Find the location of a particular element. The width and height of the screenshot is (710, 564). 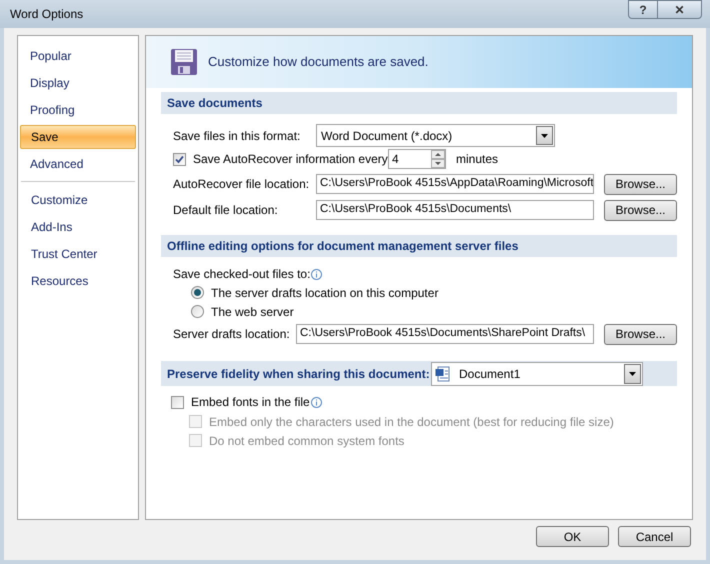

sidebar-item: Display is located at coordinates (78, 82).